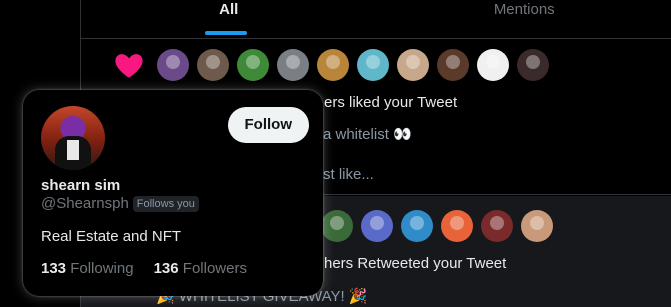 The width and height of the screenshot is (671, 307). I want to click on likes-avatar-row, so click(335, 65).